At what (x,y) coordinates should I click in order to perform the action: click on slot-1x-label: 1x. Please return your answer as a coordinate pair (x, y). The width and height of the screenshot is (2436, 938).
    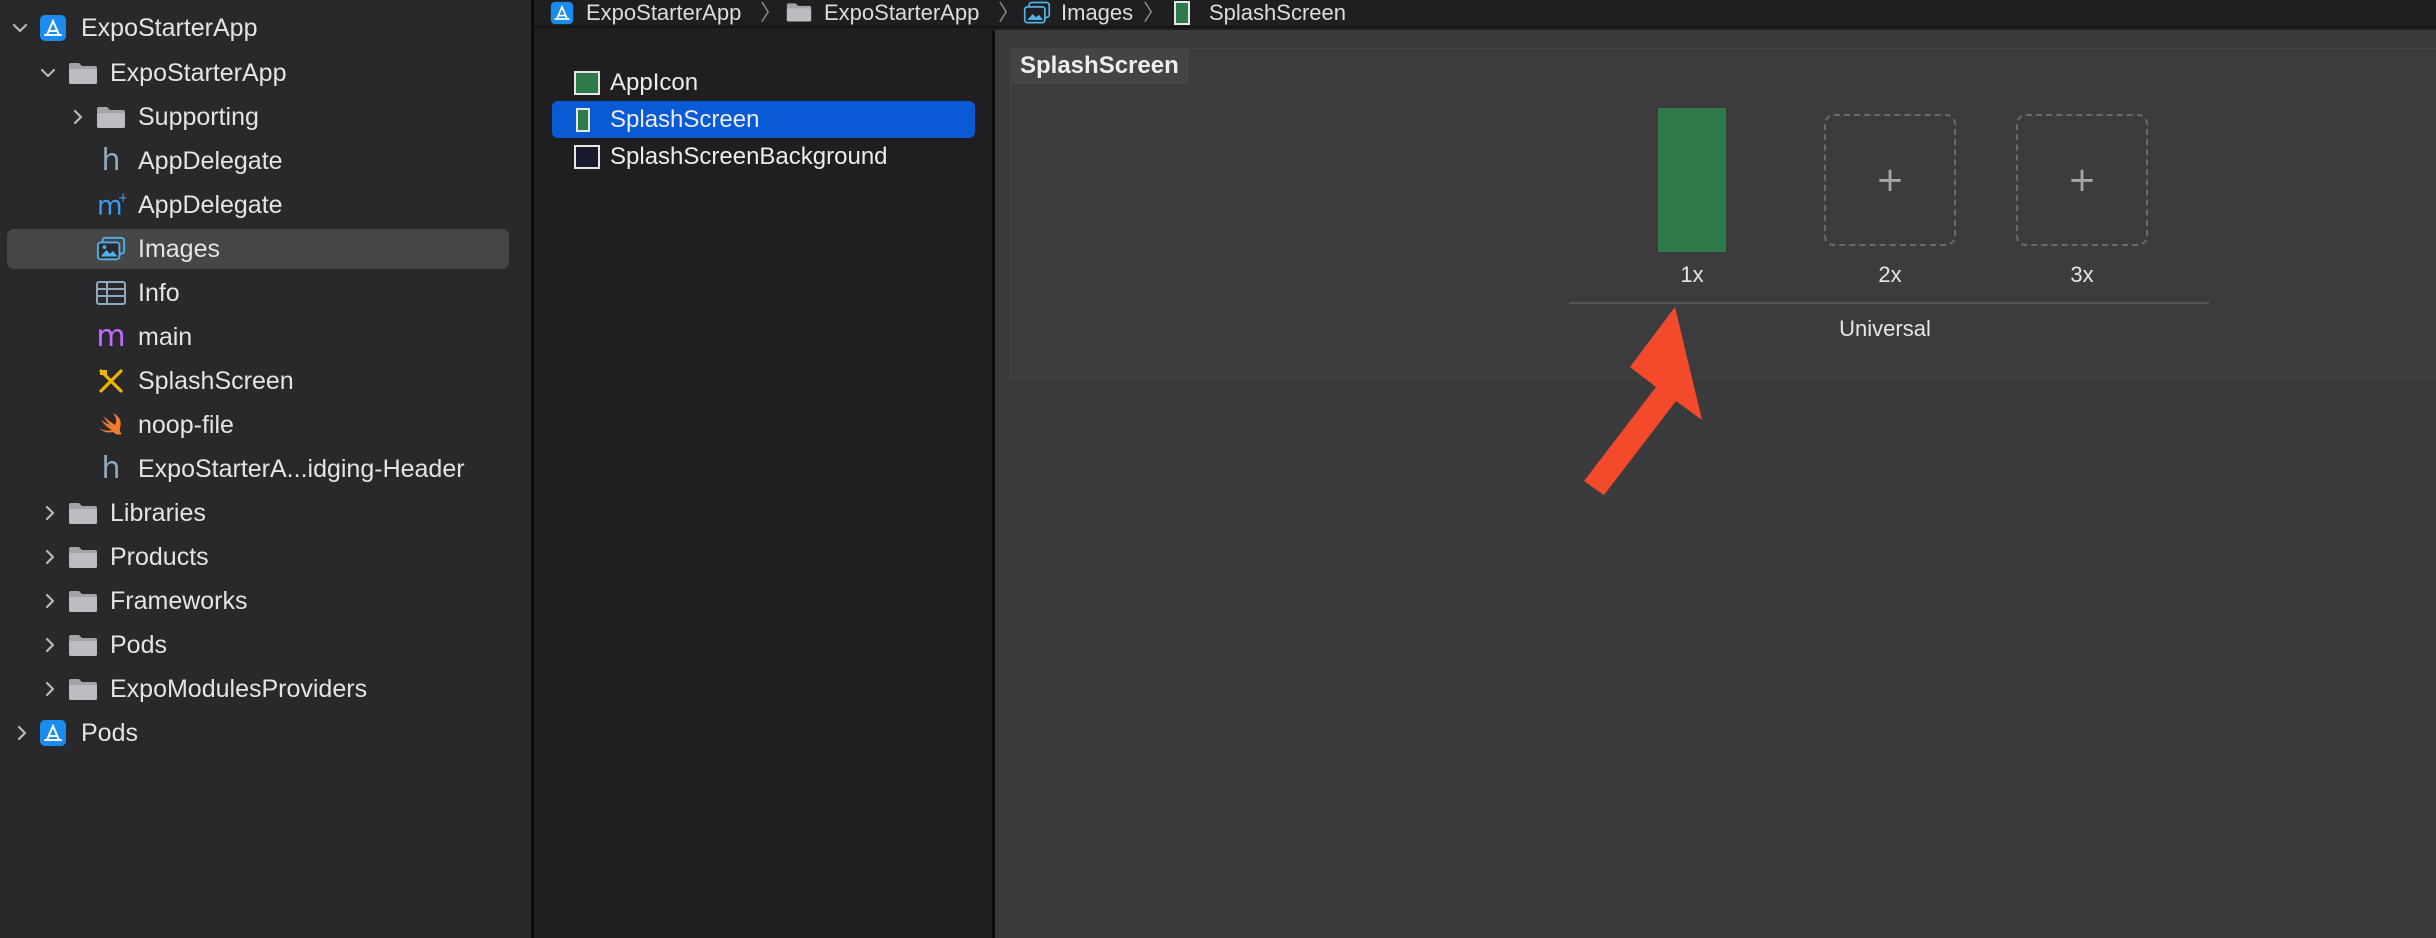
    Looking at the image, I should click on (1692, 274).